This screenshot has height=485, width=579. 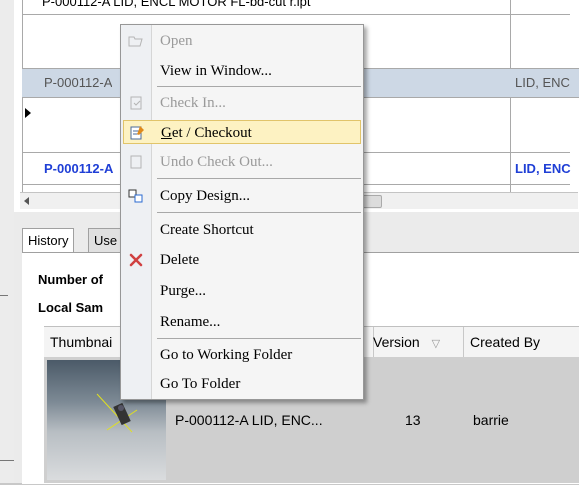 What do you see at coordinates (136, 260) in the screenshot?
I see `delete-x-icon` at bounding box center [136, 260].